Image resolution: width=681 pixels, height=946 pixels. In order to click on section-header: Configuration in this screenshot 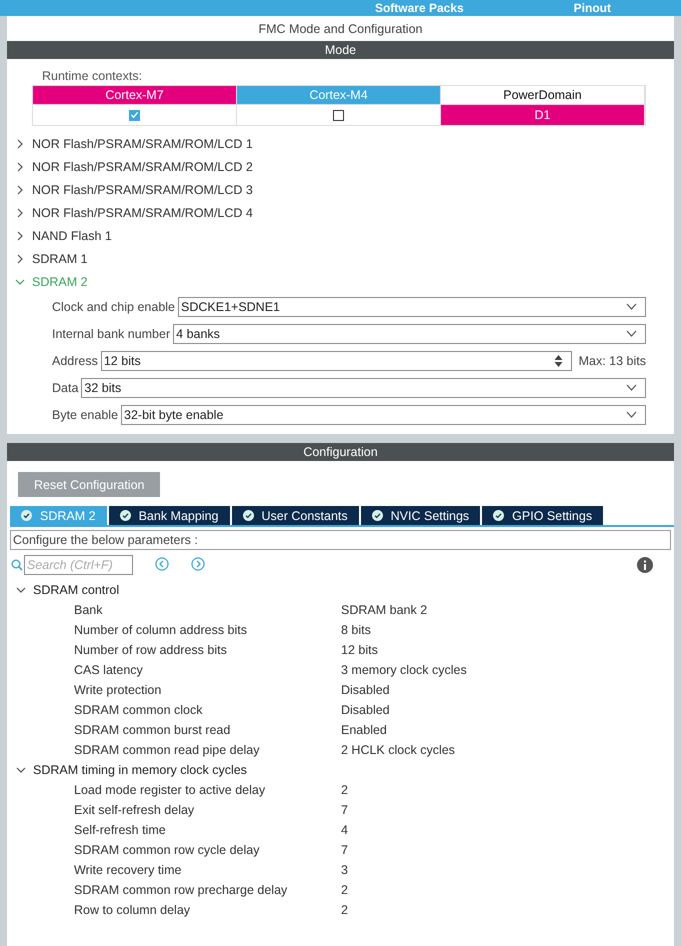, I will do `click(340, 452)`.